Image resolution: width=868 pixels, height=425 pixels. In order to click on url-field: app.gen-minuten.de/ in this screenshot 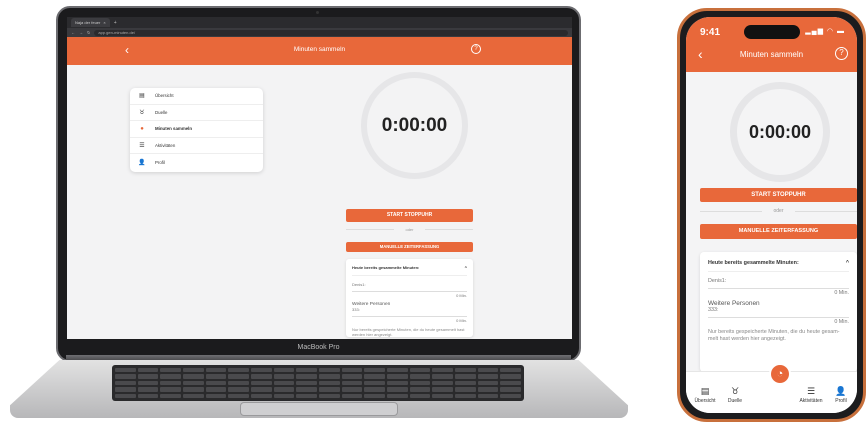, I will do `click(331, 32)`.